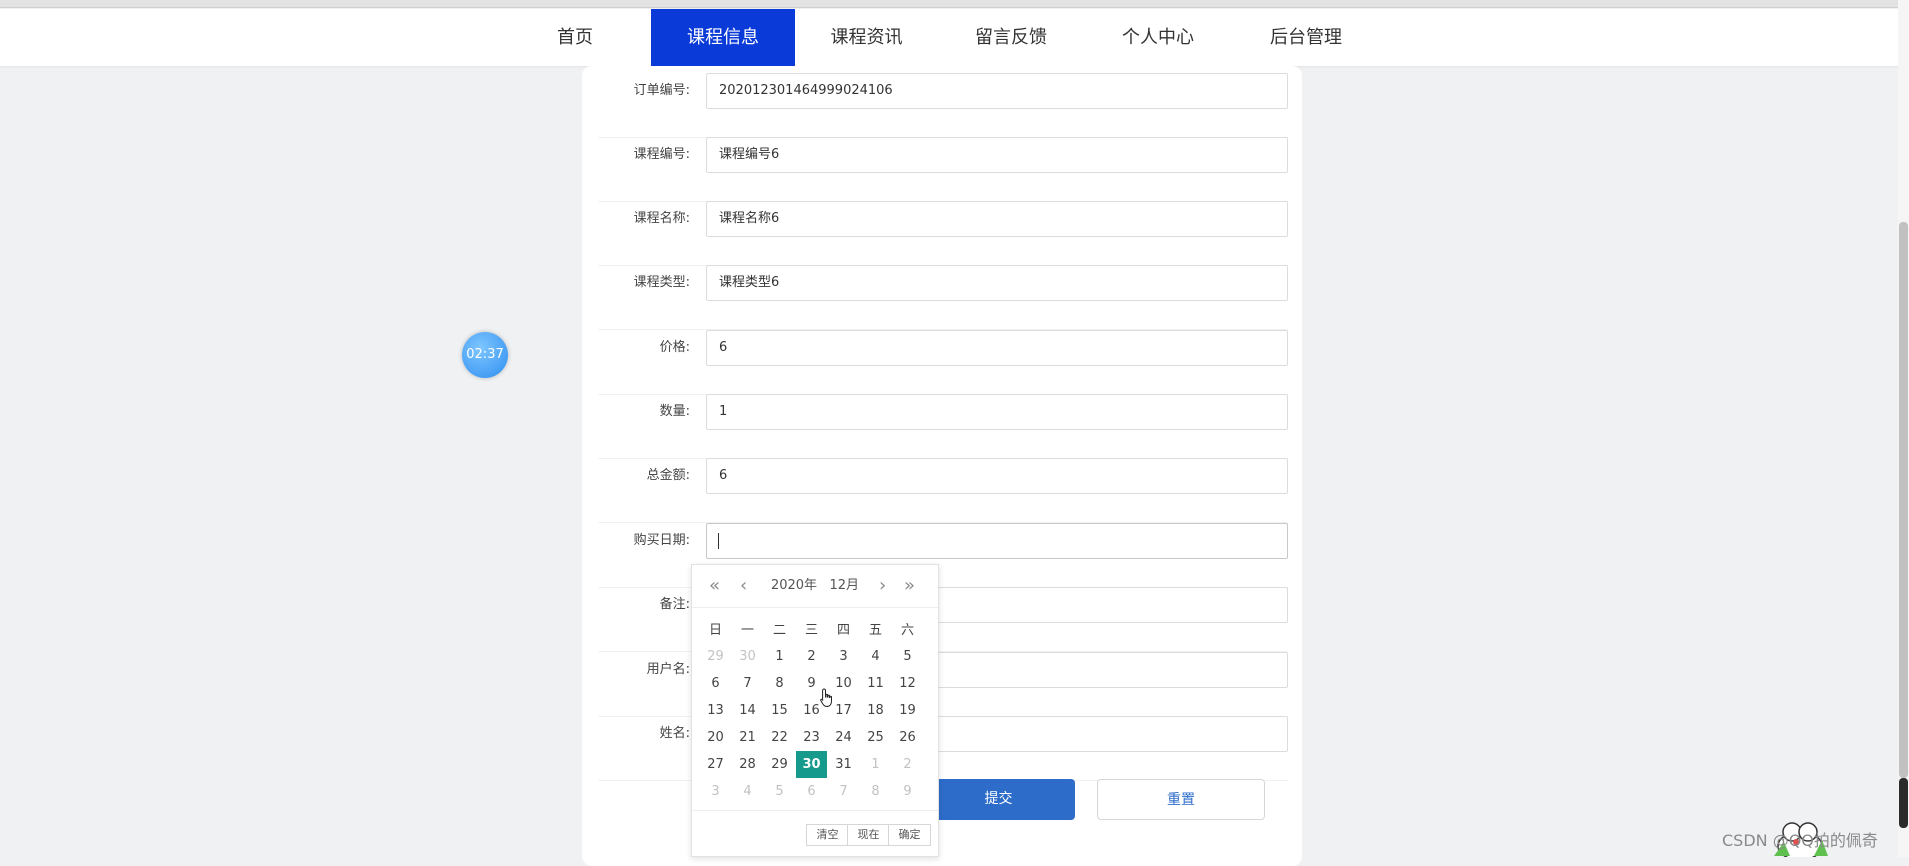  I want to click on form-row-course-type: 课程类型: 课程类型6, so click(943, 297).